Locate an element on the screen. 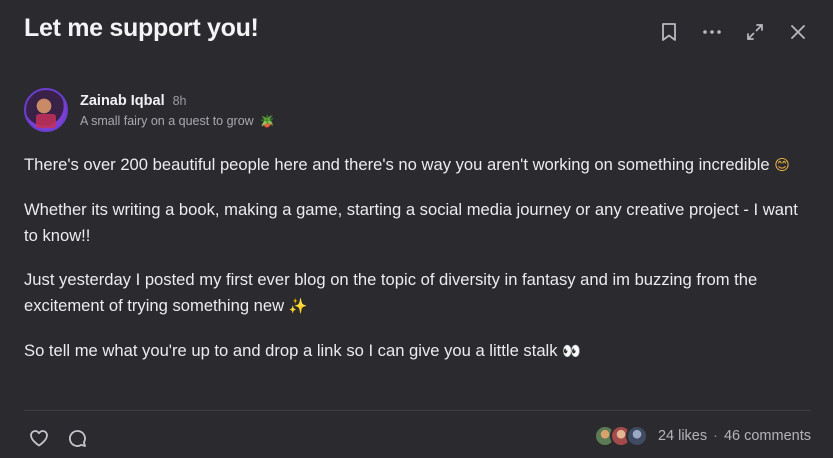  bookmark-button is located at coordinates (668, 32).